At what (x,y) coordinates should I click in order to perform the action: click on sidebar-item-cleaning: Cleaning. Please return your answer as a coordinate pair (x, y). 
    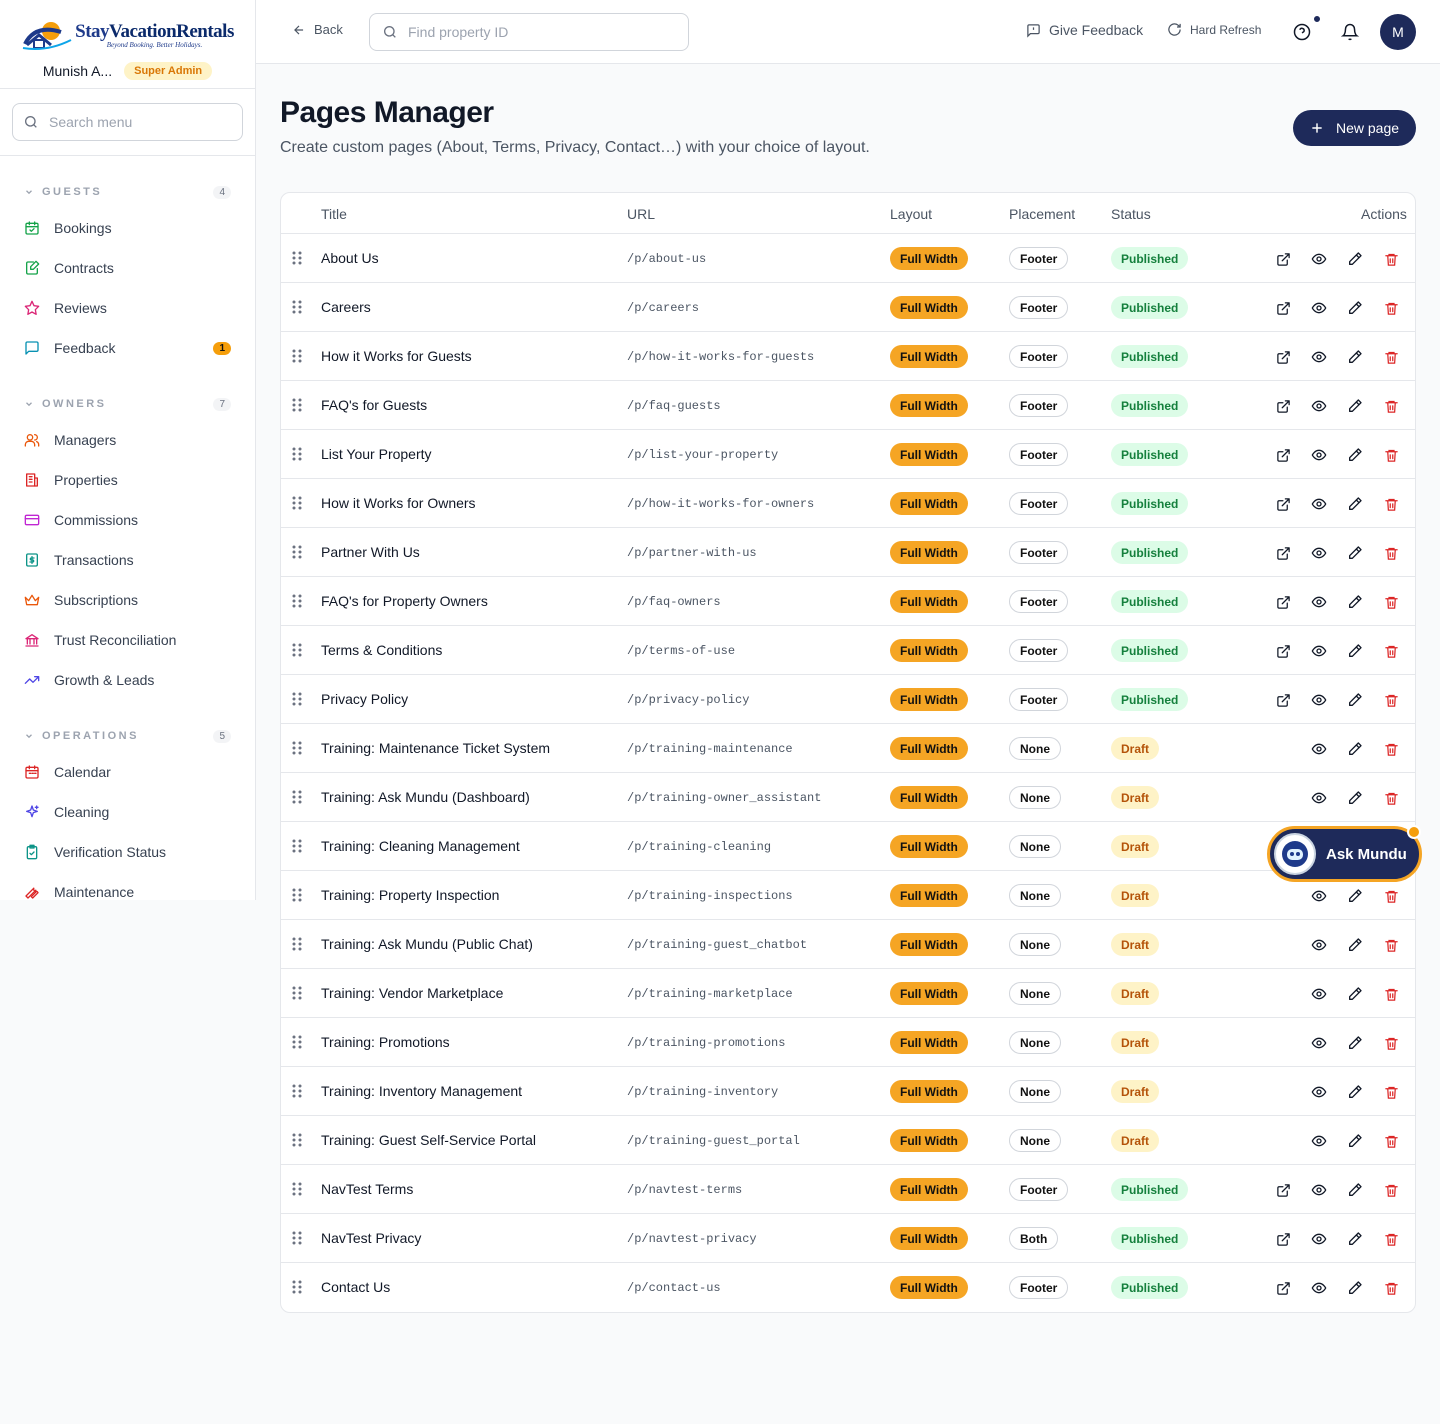
    Looking at the image, I should click on (127, 812).